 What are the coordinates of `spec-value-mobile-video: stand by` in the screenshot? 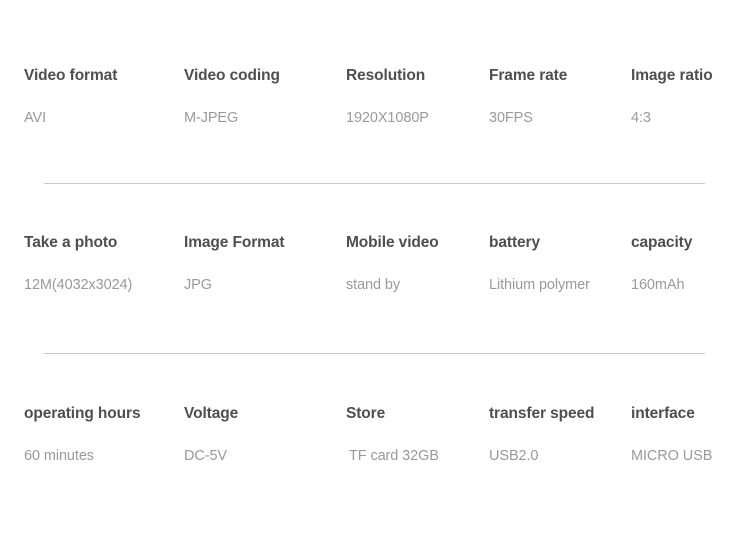 It's located at (373, 285).